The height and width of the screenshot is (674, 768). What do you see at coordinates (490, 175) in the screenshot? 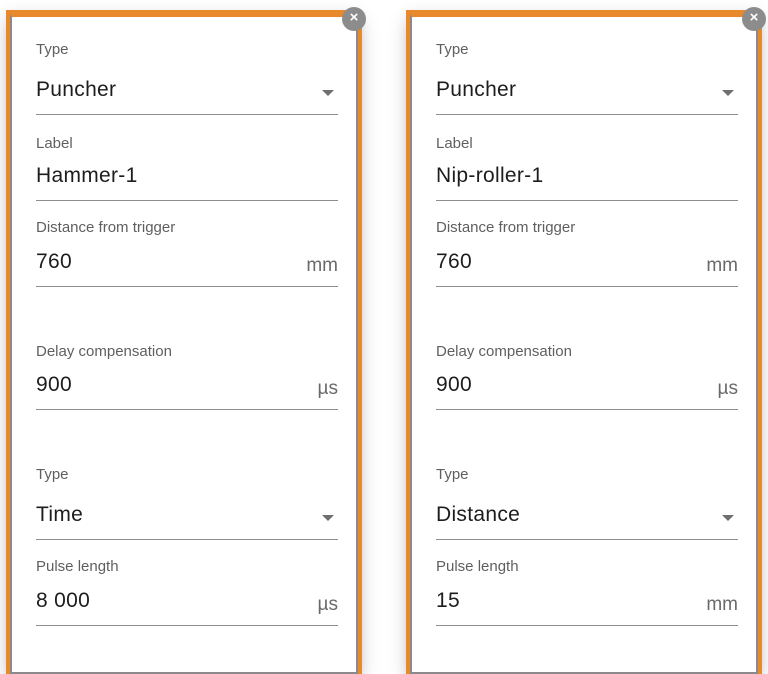
I see `label-field-value: Nip-roller-1` at bounding box center [490, 175].